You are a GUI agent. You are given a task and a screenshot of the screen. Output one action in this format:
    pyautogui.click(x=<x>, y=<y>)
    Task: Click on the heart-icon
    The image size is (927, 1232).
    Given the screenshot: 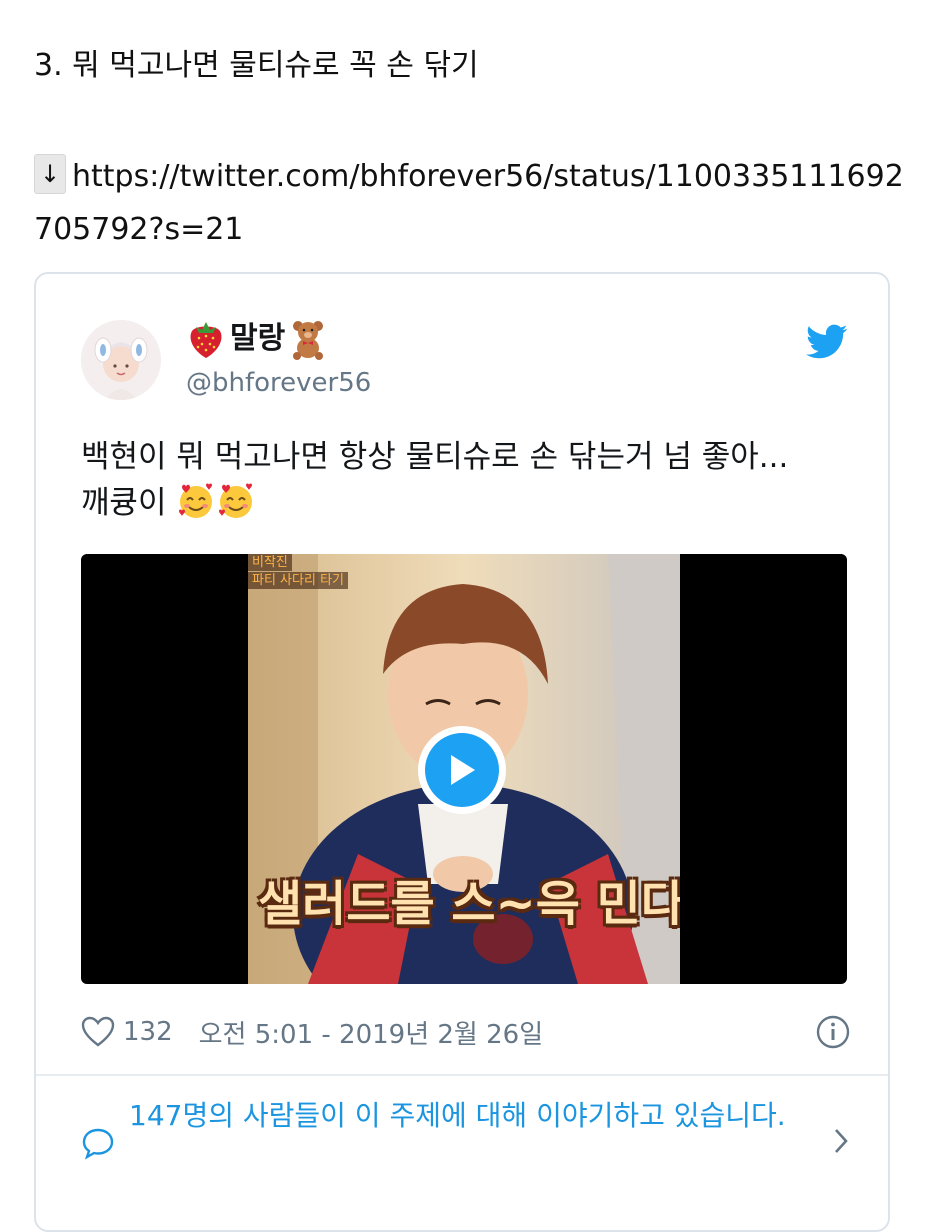 What is the action you would take?
    pyautogui.click(x=98, y=1032)
    